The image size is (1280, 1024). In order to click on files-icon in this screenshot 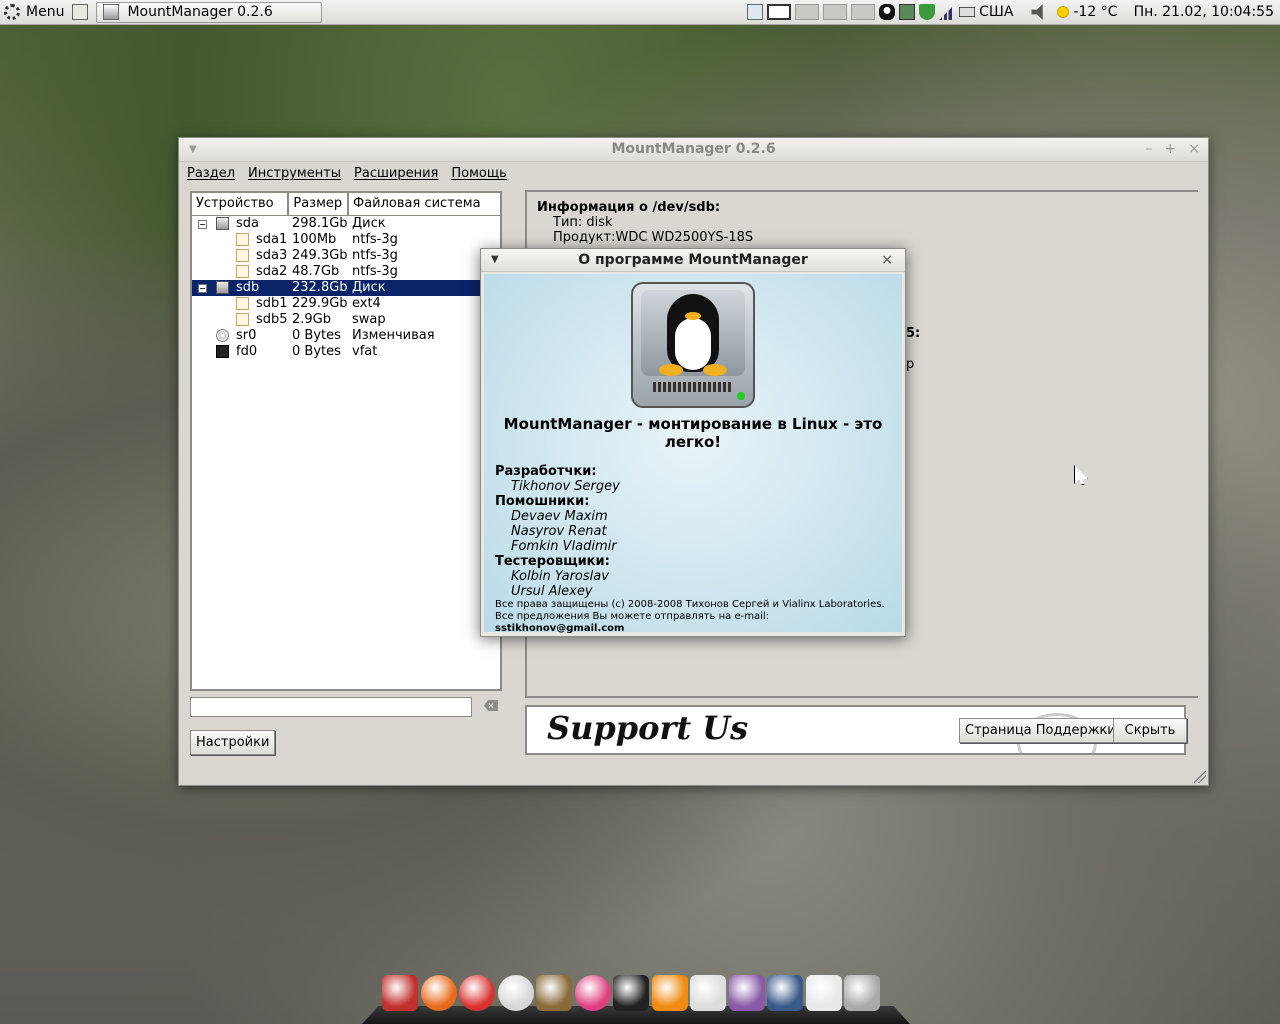, I will do `click(785, 993)`.